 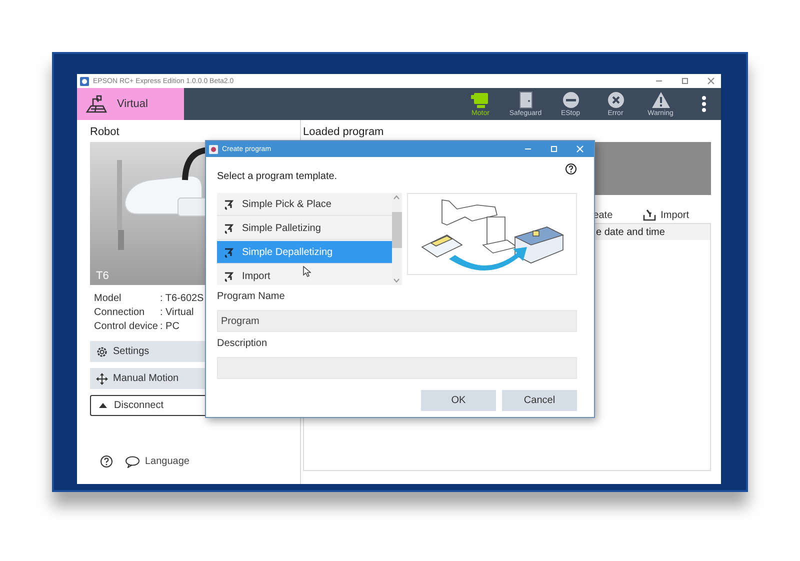 What do you see at coordinates (711, 81) in the screenshot?
I see `close-icon` at bounding box center [711, 81].